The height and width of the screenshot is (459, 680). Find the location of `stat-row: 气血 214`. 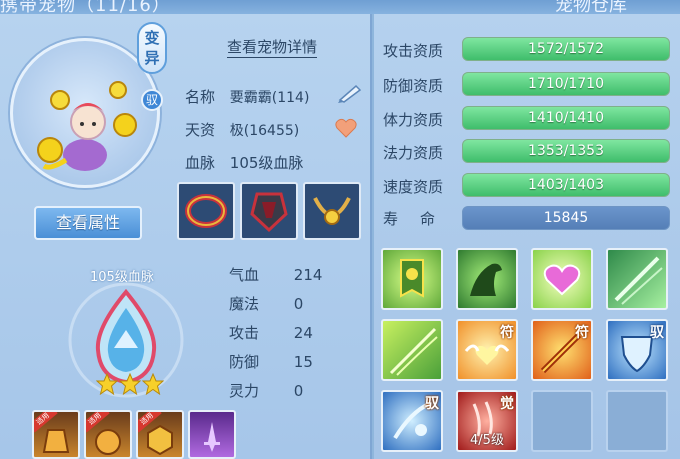

stat-row: 气血 214 is located at coordinates (275, 274).